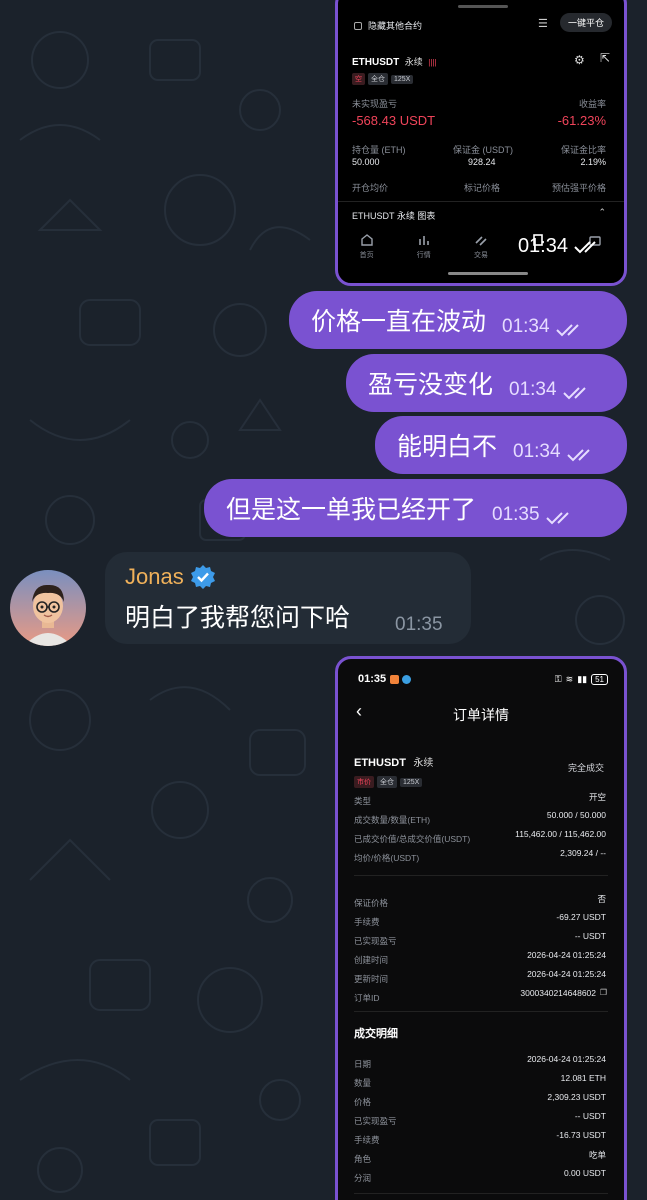  Describe the element at coordinates (569, 678) in the screenshot. I see `wifi-icon: ≋` at that location.